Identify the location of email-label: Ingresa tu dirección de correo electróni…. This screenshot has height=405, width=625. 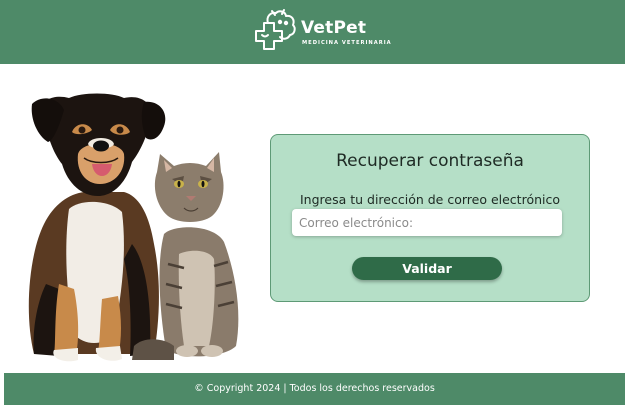
(430, 199).